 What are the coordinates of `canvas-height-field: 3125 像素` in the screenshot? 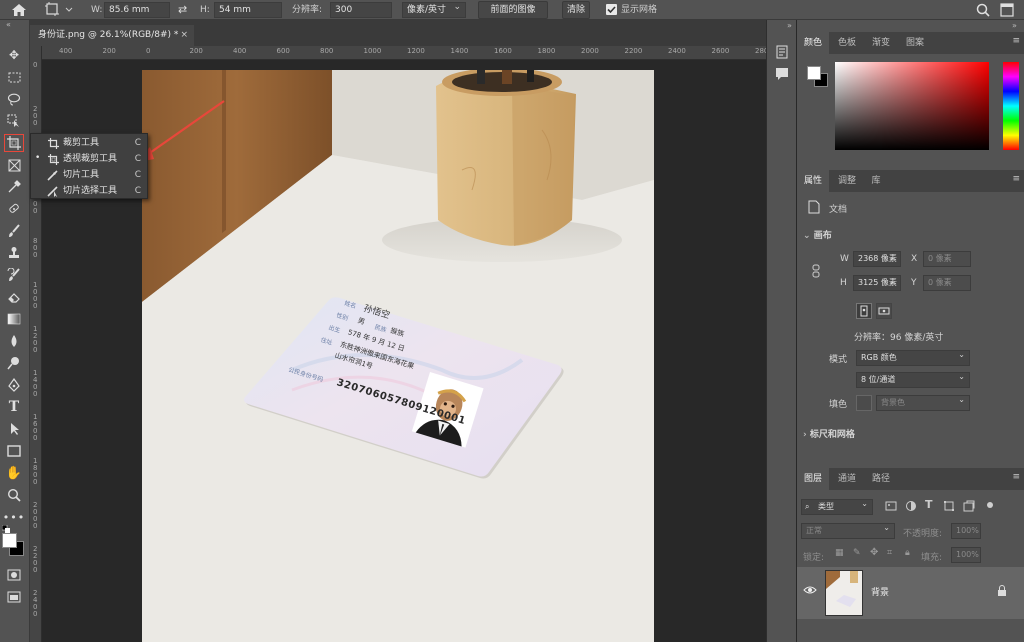 It's located at (877, 283).